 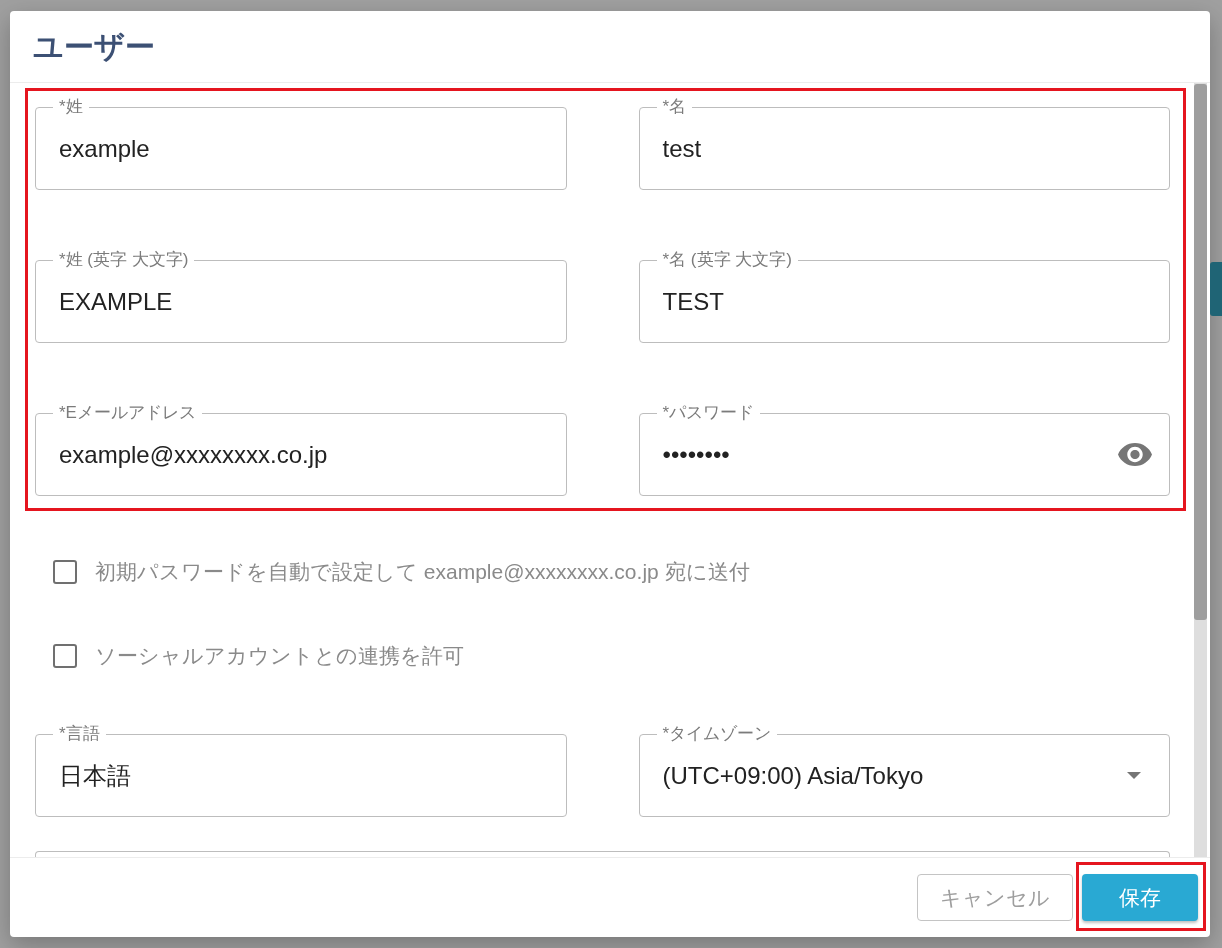 What do you see at coordinates (708, 413) in the screenshot?
I see `field-label: *パスワード` at bounding box center [708, 413].